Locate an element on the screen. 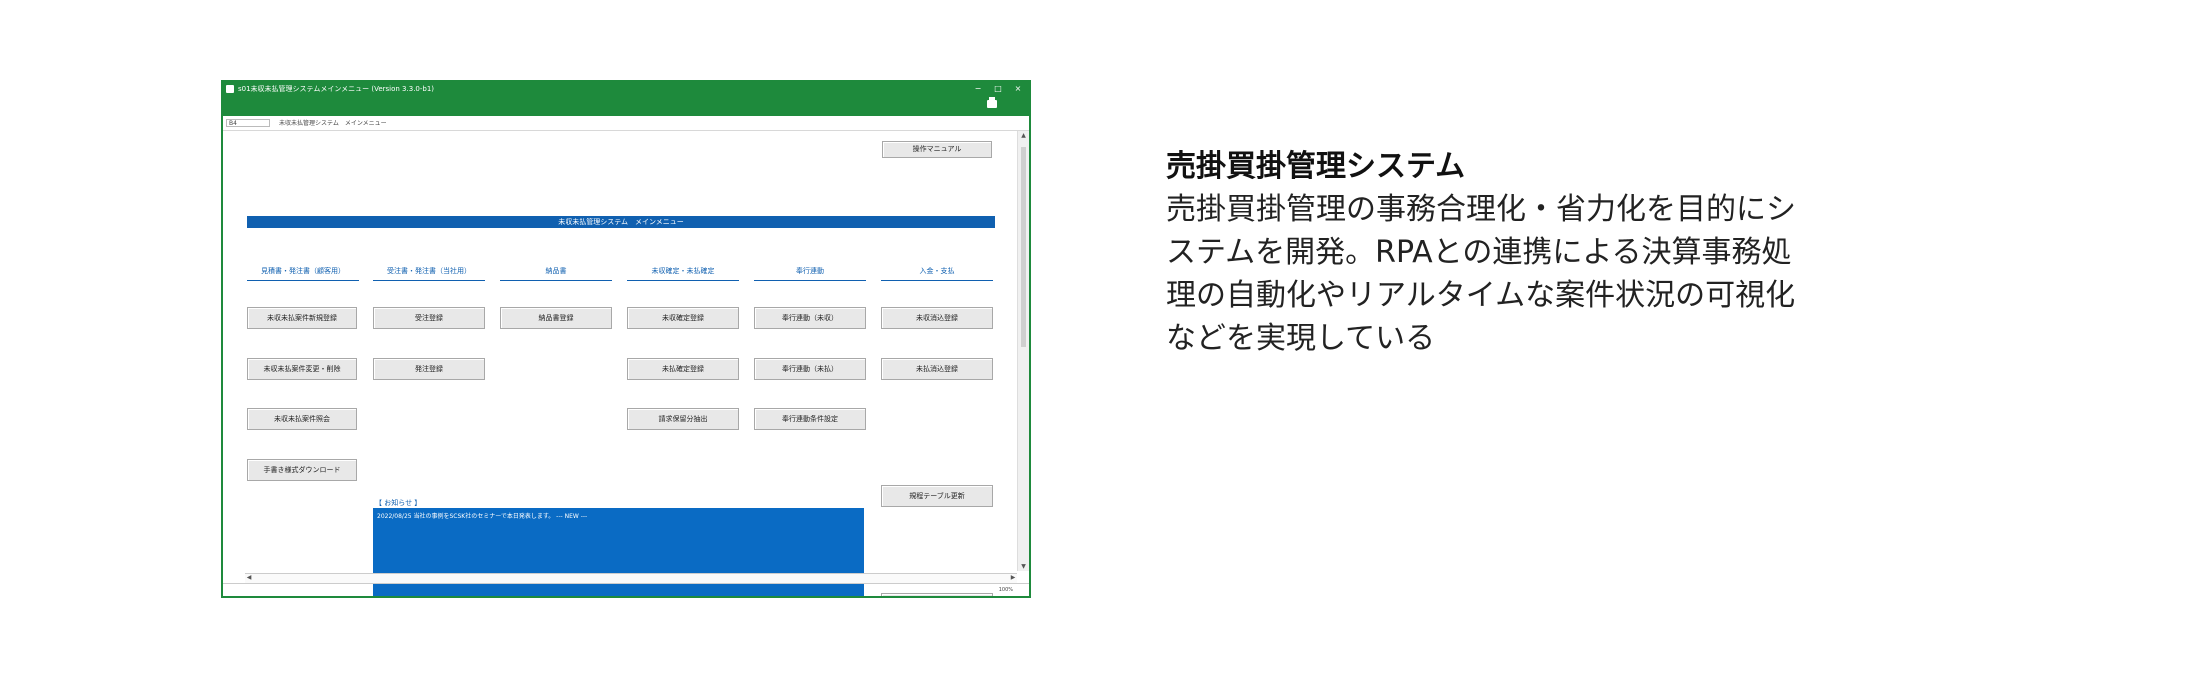 Image resolution: width=2206 pixels, height=681 pixels. scroll-left-icon: ◀ is located at coordinates (249, 578).